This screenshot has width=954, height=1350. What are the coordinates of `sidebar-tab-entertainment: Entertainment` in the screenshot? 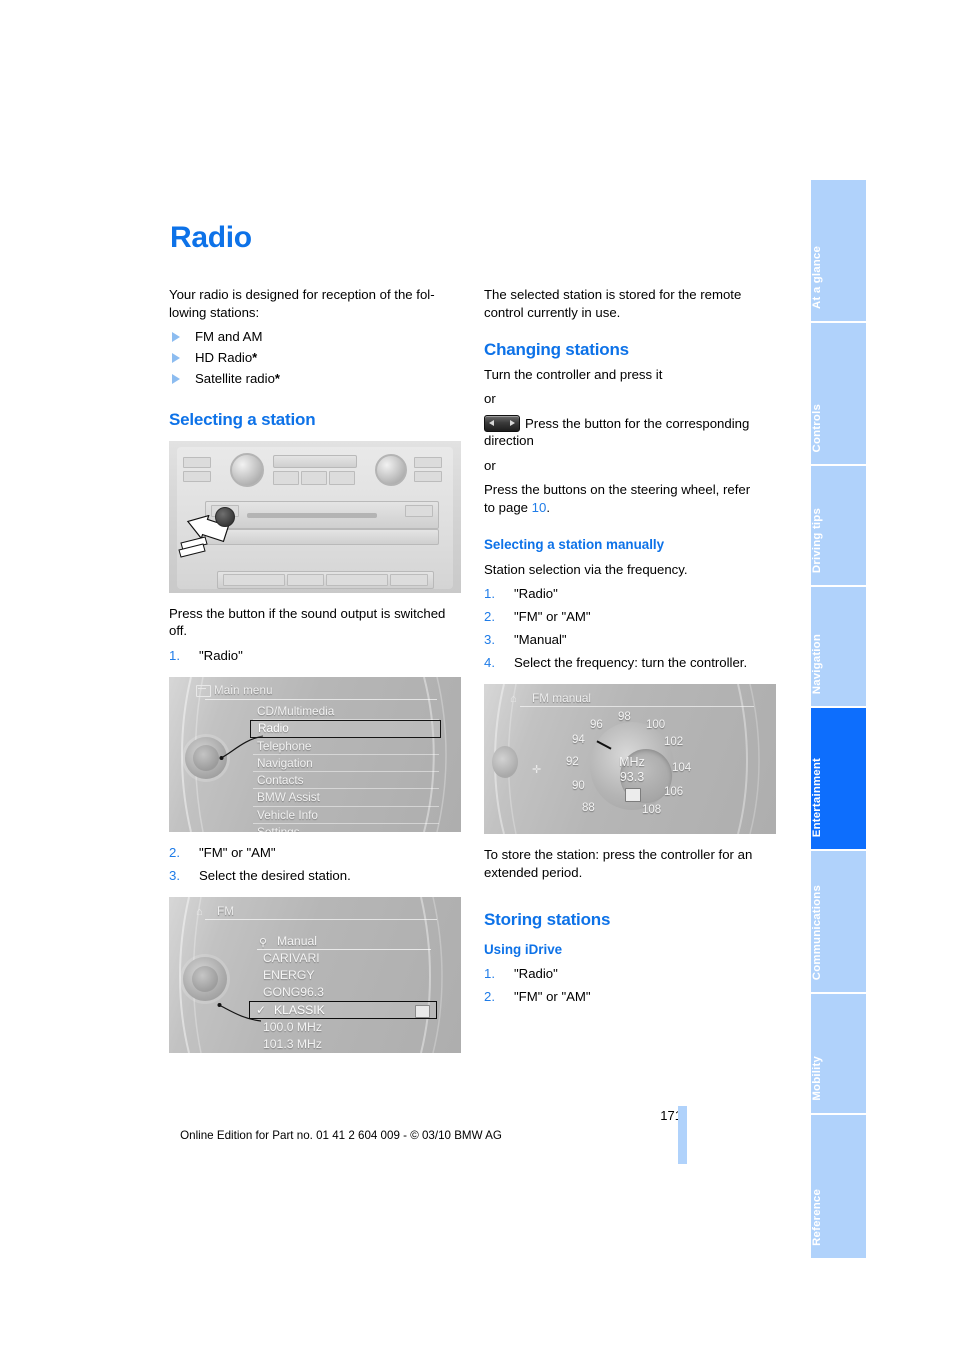 It's located at (838, 779).